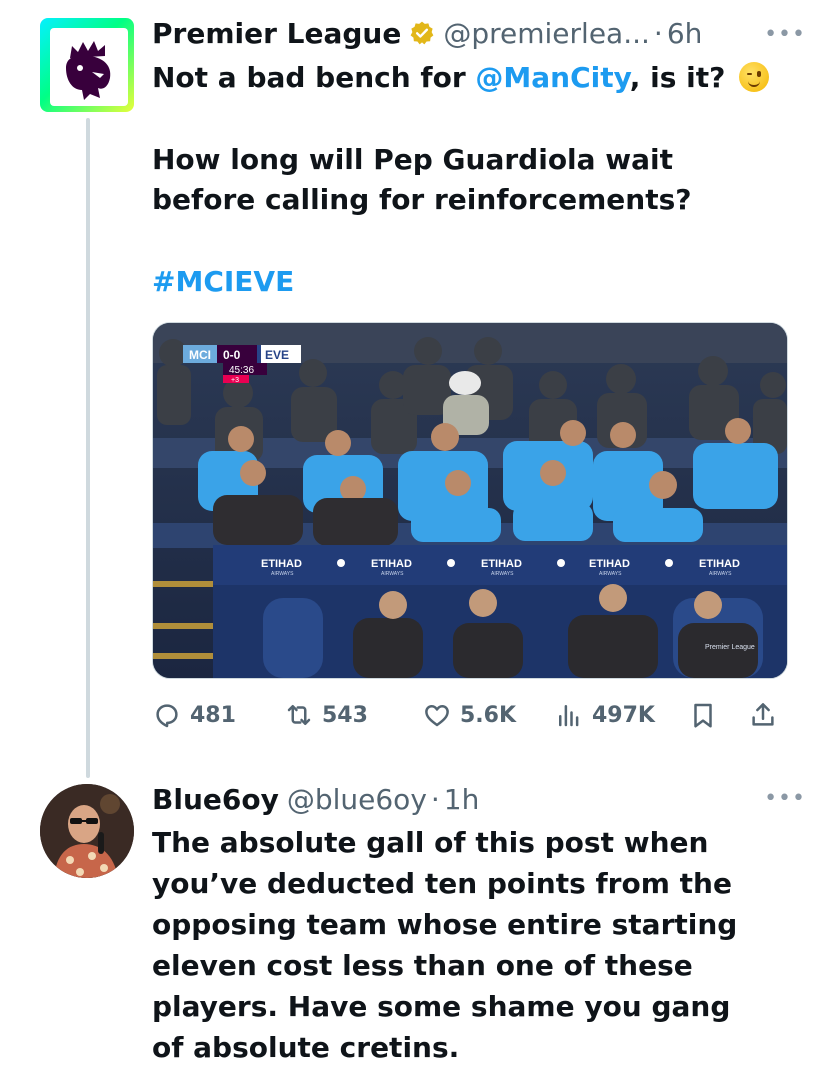 The width and height of the screenshot is (828, 1068). Describe the element at coordinates (213, 715) in the screenshot. I see `reply-count: 481` at that location.